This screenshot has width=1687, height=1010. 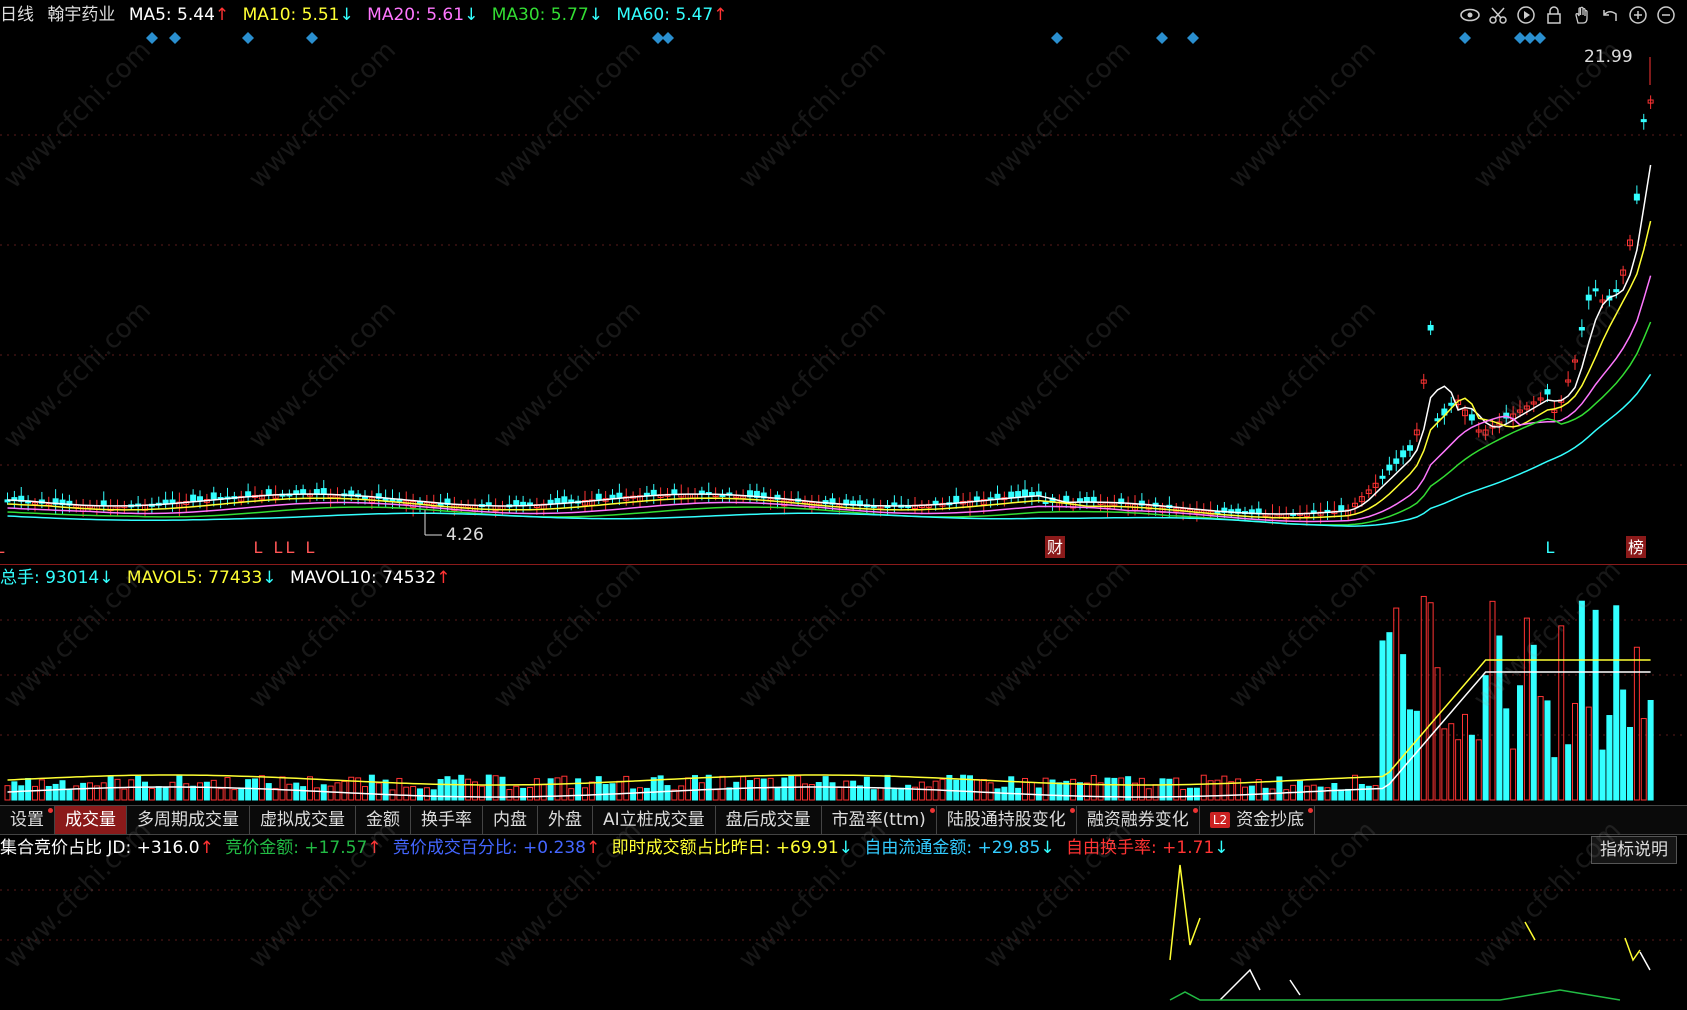 What do you see at coordinates (510, 820) in the screenshot?
I see `tab-inner: 内盘` at bounding box center [510, 820].